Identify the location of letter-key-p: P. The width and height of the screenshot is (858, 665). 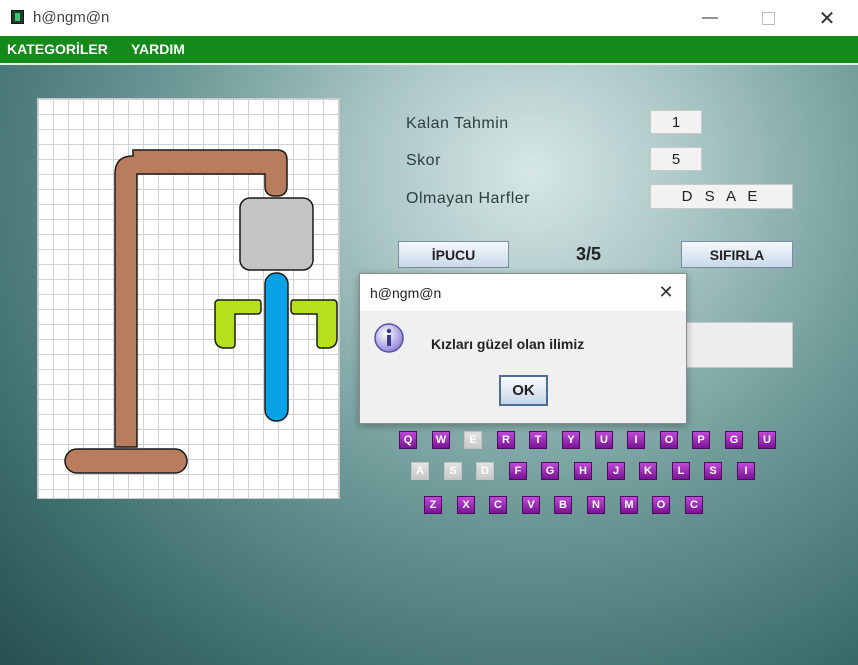
(701, 440).